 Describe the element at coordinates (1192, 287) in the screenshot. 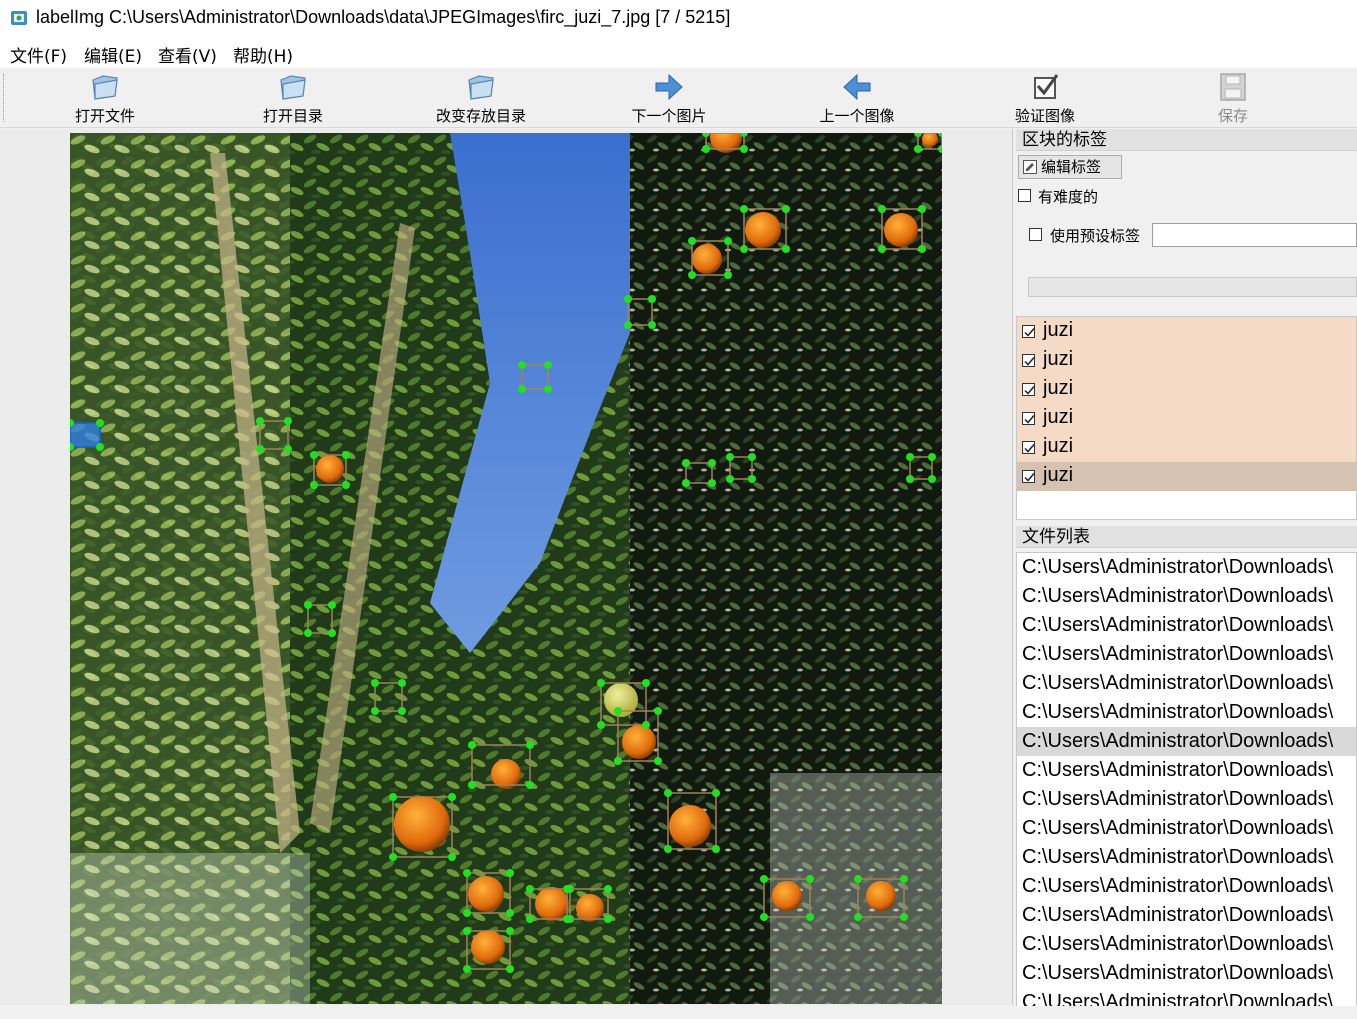

I see `label-combo-box` at that location.